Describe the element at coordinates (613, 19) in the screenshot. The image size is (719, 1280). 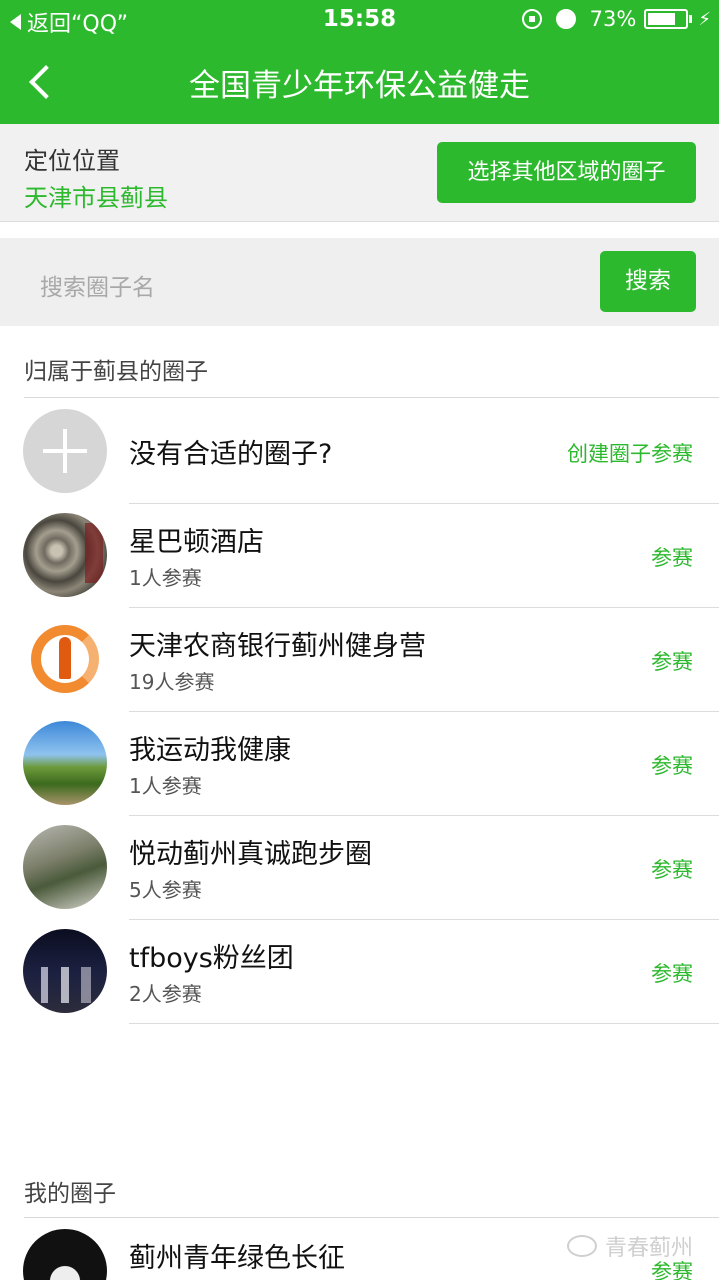
I see `battery-percent: 73%` at that location.